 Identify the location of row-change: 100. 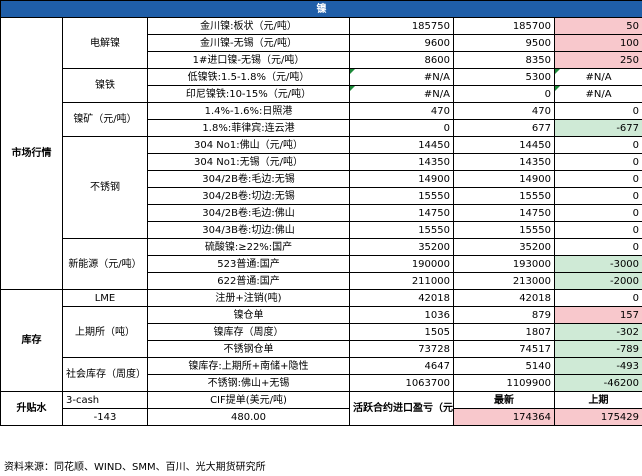
(597, 43).